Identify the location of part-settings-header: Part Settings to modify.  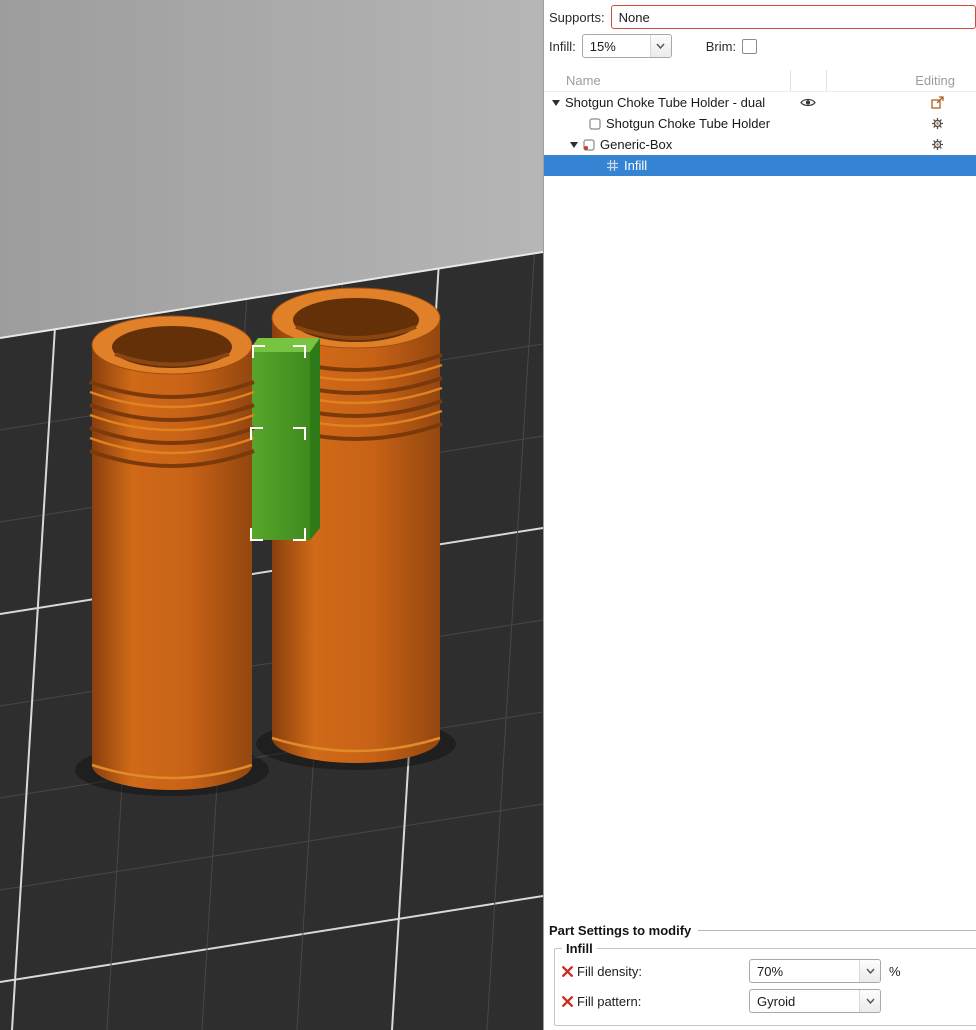
(760, 930).